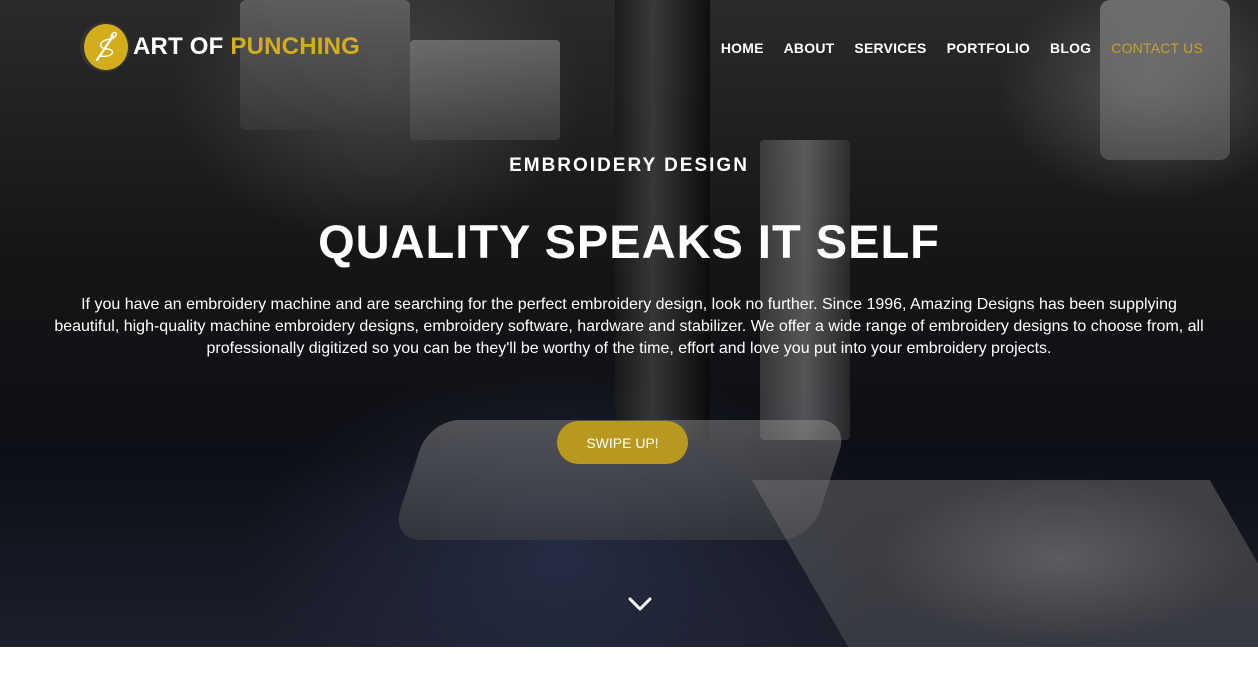 This screenshot has width=1258, height=680. What do you see at coordinates (629, 165) in the screenshot?
I see `hero-eyebrow: EMBROIDERY DESIGN` at bounding box center [629, 165].